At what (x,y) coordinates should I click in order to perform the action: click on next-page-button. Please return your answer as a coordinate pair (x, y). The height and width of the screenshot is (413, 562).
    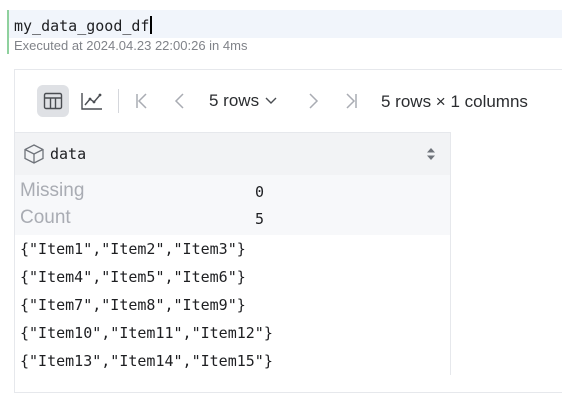
    Looking at the image, I should click on (313, 101).